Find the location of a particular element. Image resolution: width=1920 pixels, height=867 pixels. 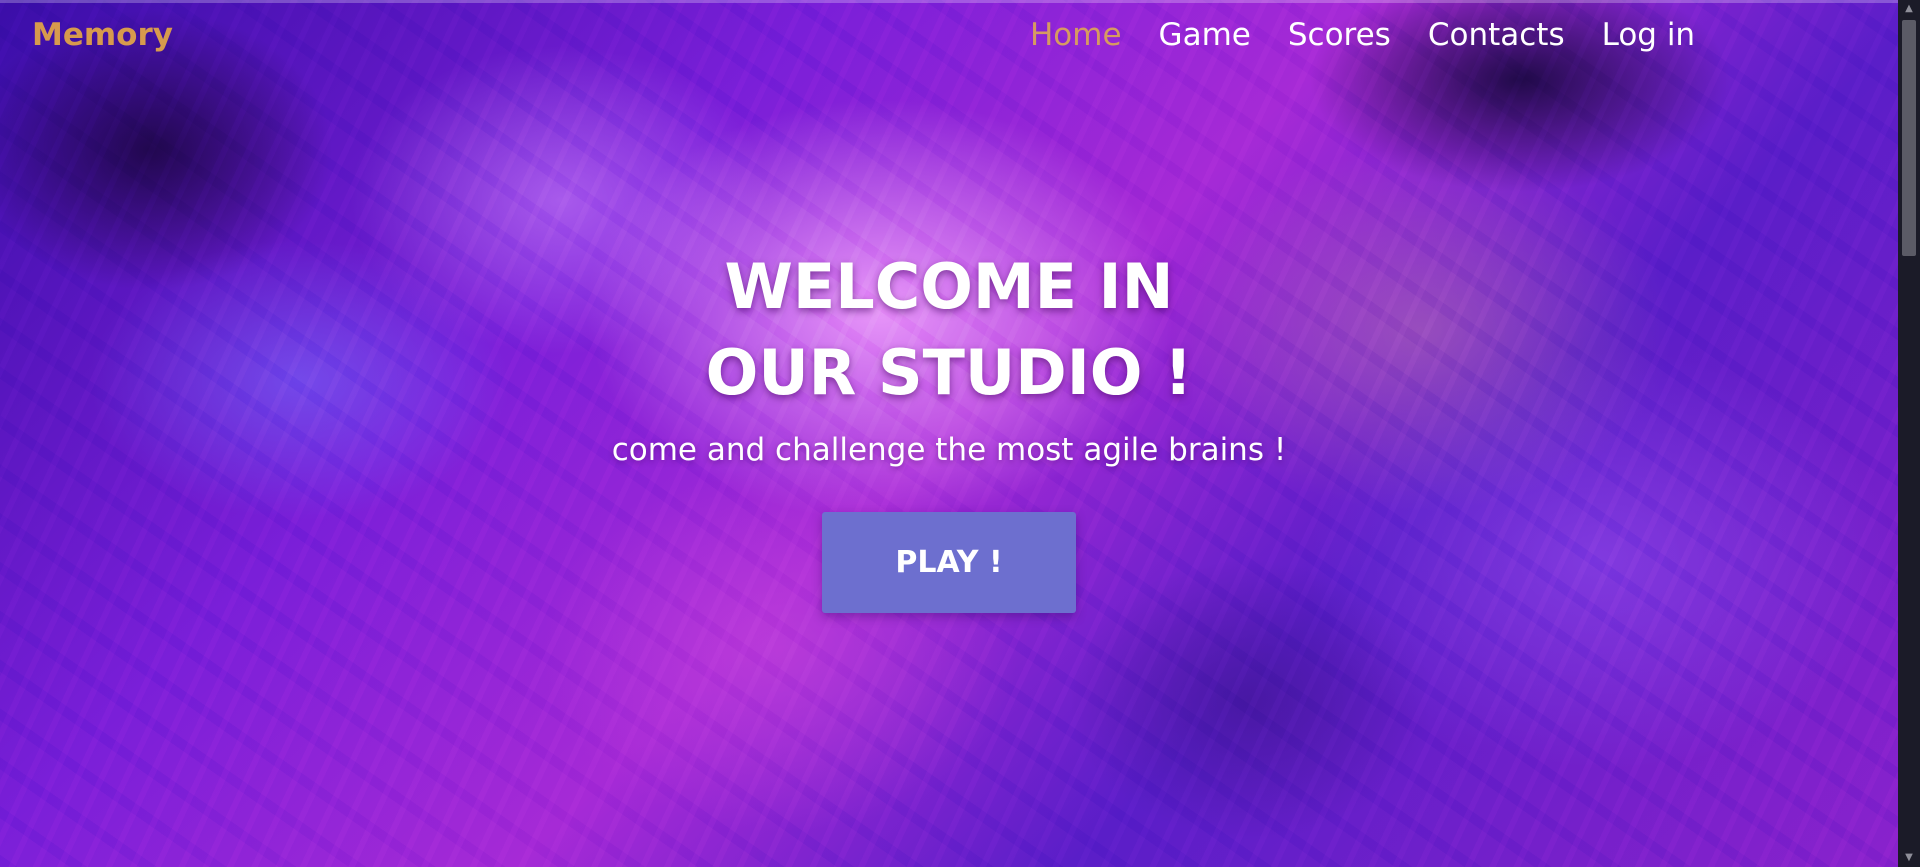

scrollbar-thumb is located at coordinates (1909, 138).